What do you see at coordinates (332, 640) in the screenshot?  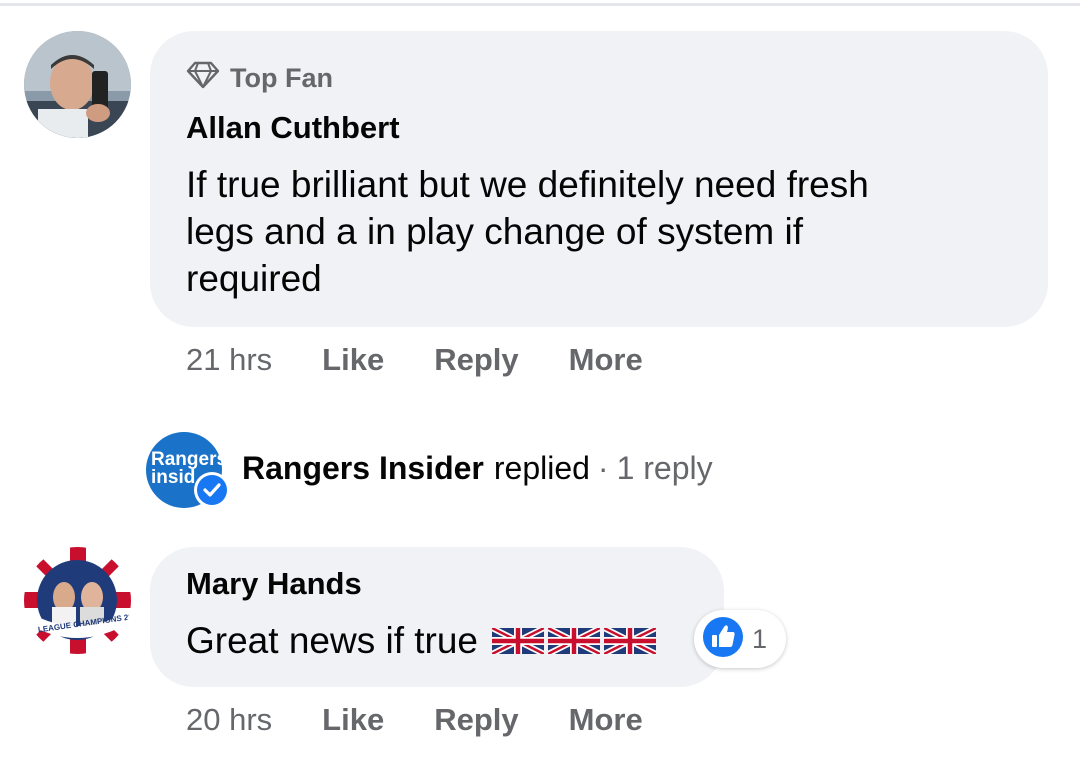 I see `comment-text: Great news if true` at bounding box center [332, 640].